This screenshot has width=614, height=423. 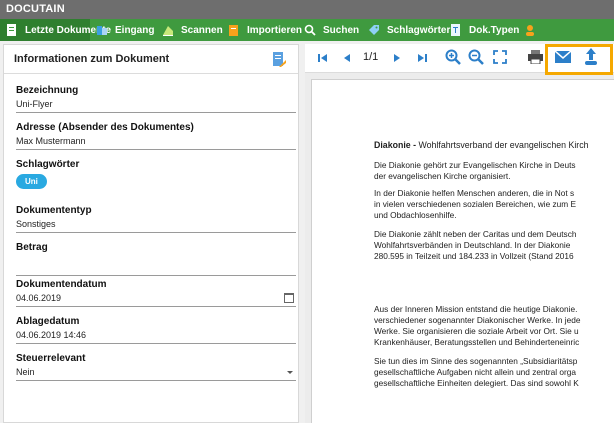 What do you see at coordinates (456, 30) in the screenshot?
I see `doctype-icon` at bounding box center [456, 30].